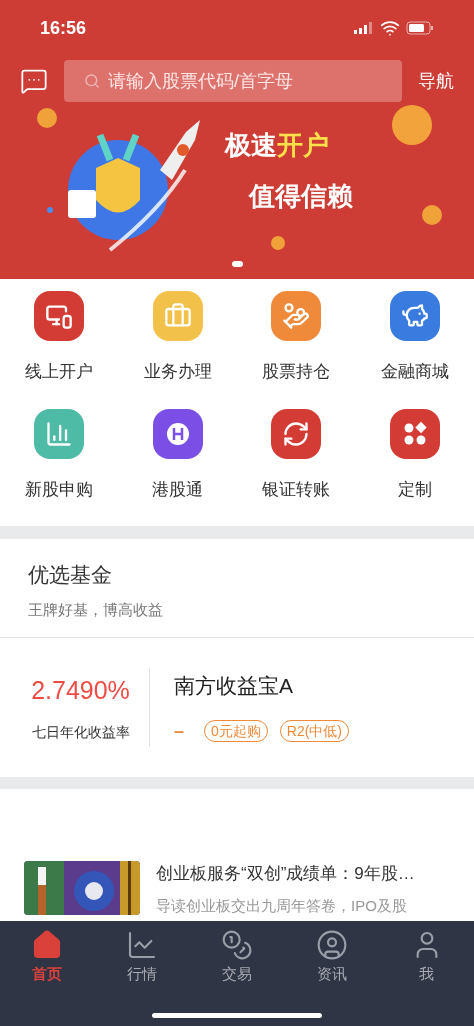 The height and width of the screenshot is (1026, 474). Describe the element at coordinates (301, 196) in the screenshot. I see `banner-tagline: 值得信赖` at that location.